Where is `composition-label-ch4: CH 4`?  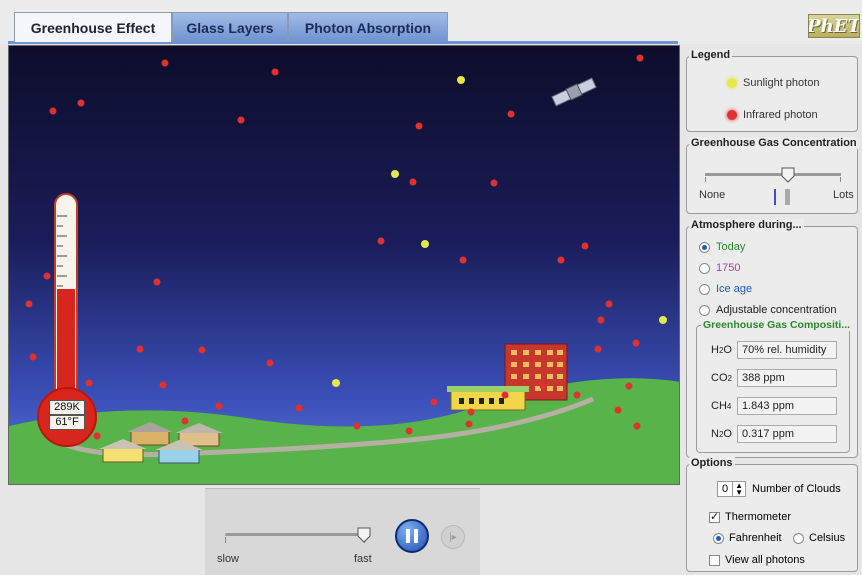
composition-label-ch4: CH 4 is located at coordinates (721, 406).